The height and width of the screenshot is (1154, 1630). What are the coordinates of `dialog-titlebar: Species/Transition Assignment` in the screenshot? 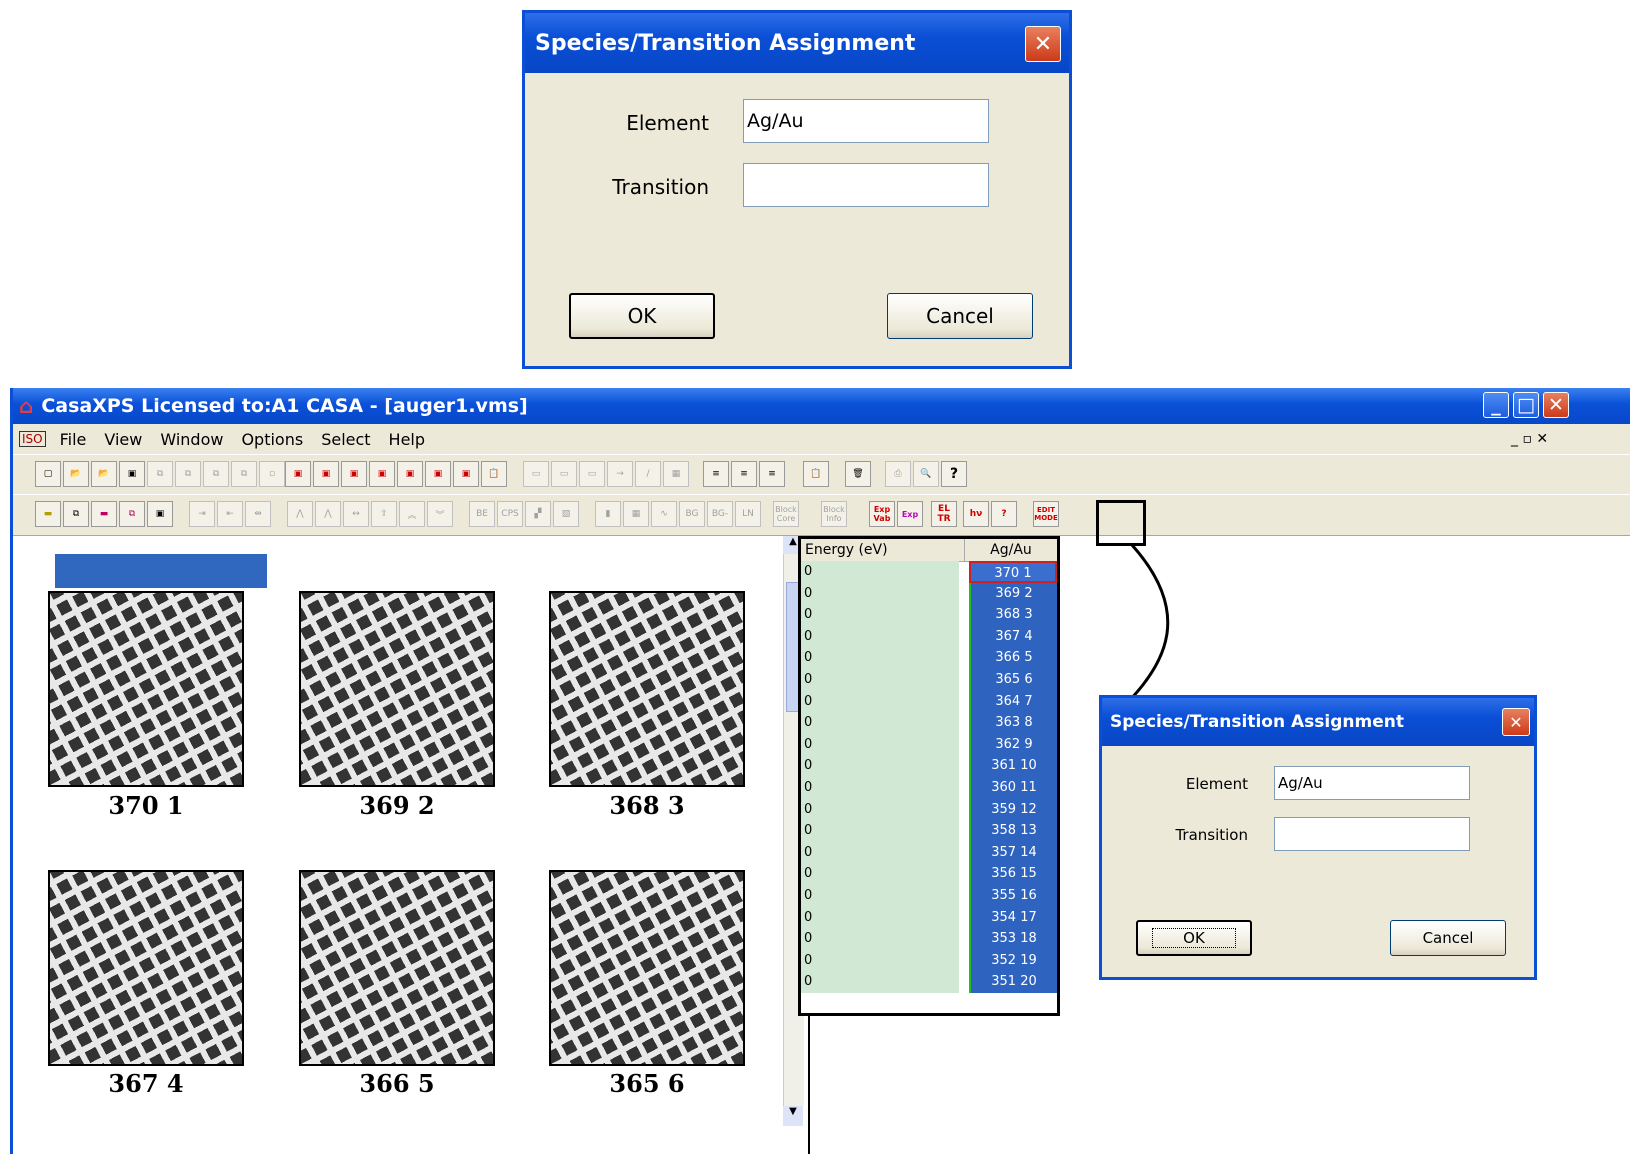 It's located at (797, 43).